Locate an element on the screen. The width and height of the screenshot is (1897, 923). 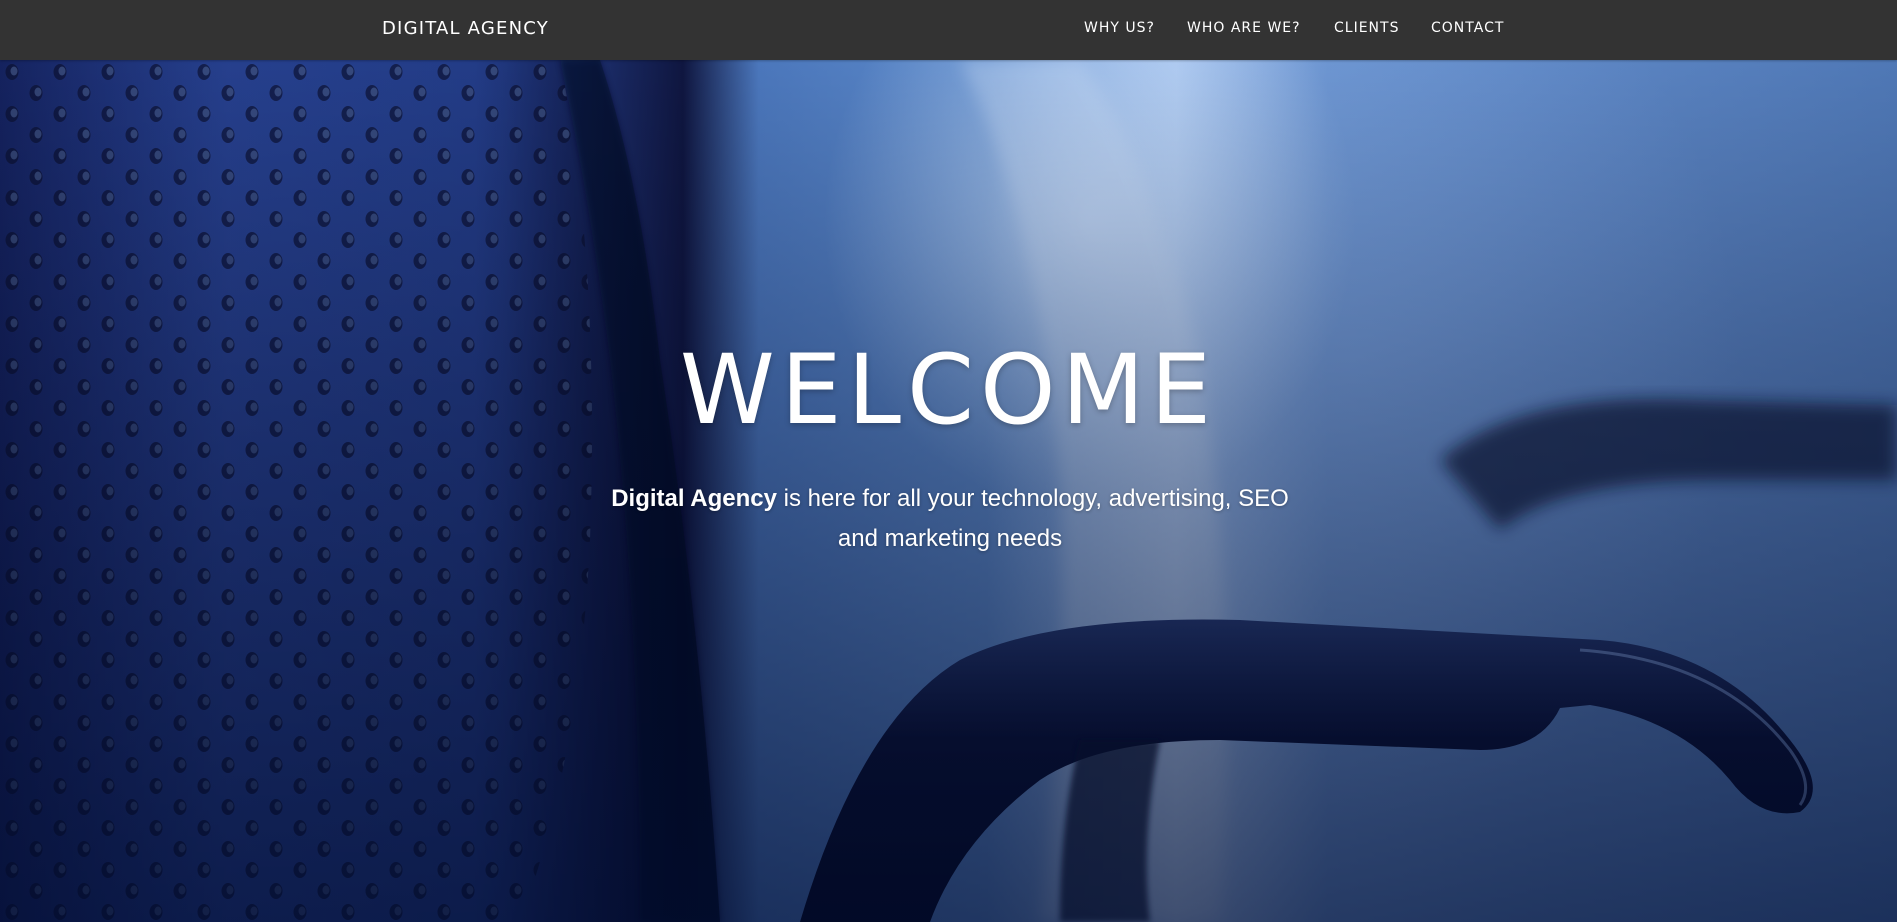
main-nav: WHY US? WHO ARE WE? CLIENTS CONTACT is located at coordinates (1300, 30).